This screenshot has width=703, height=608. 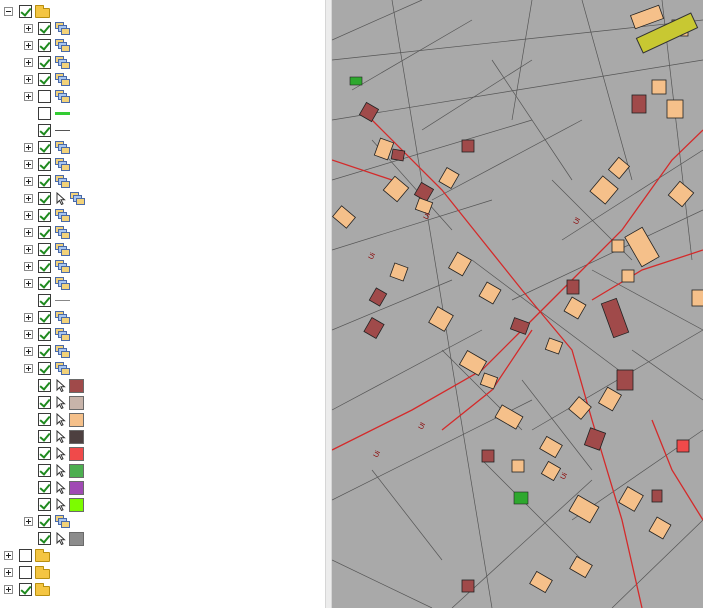 What do you see at coordinates (162, 11) in the screenshot?
I see `layer-group-alapterkep-bt` at bounding box center [162, 11].